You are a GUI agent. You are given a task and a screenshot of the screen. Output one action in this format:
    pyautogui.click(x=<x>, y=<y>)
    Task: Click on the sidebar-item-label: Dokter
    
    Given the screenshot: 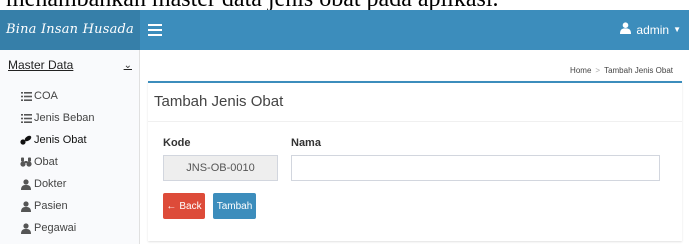 What is the action you would take?
    pyautogui.click(x=50, y=184)
    